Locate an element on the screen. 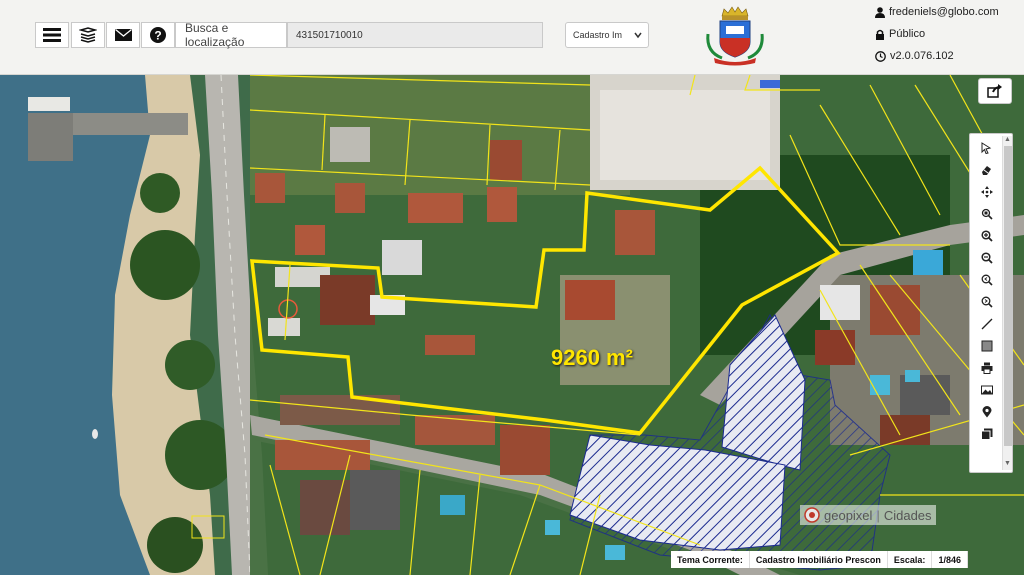  zoom-out-tool is located at coordinates (987, 258).